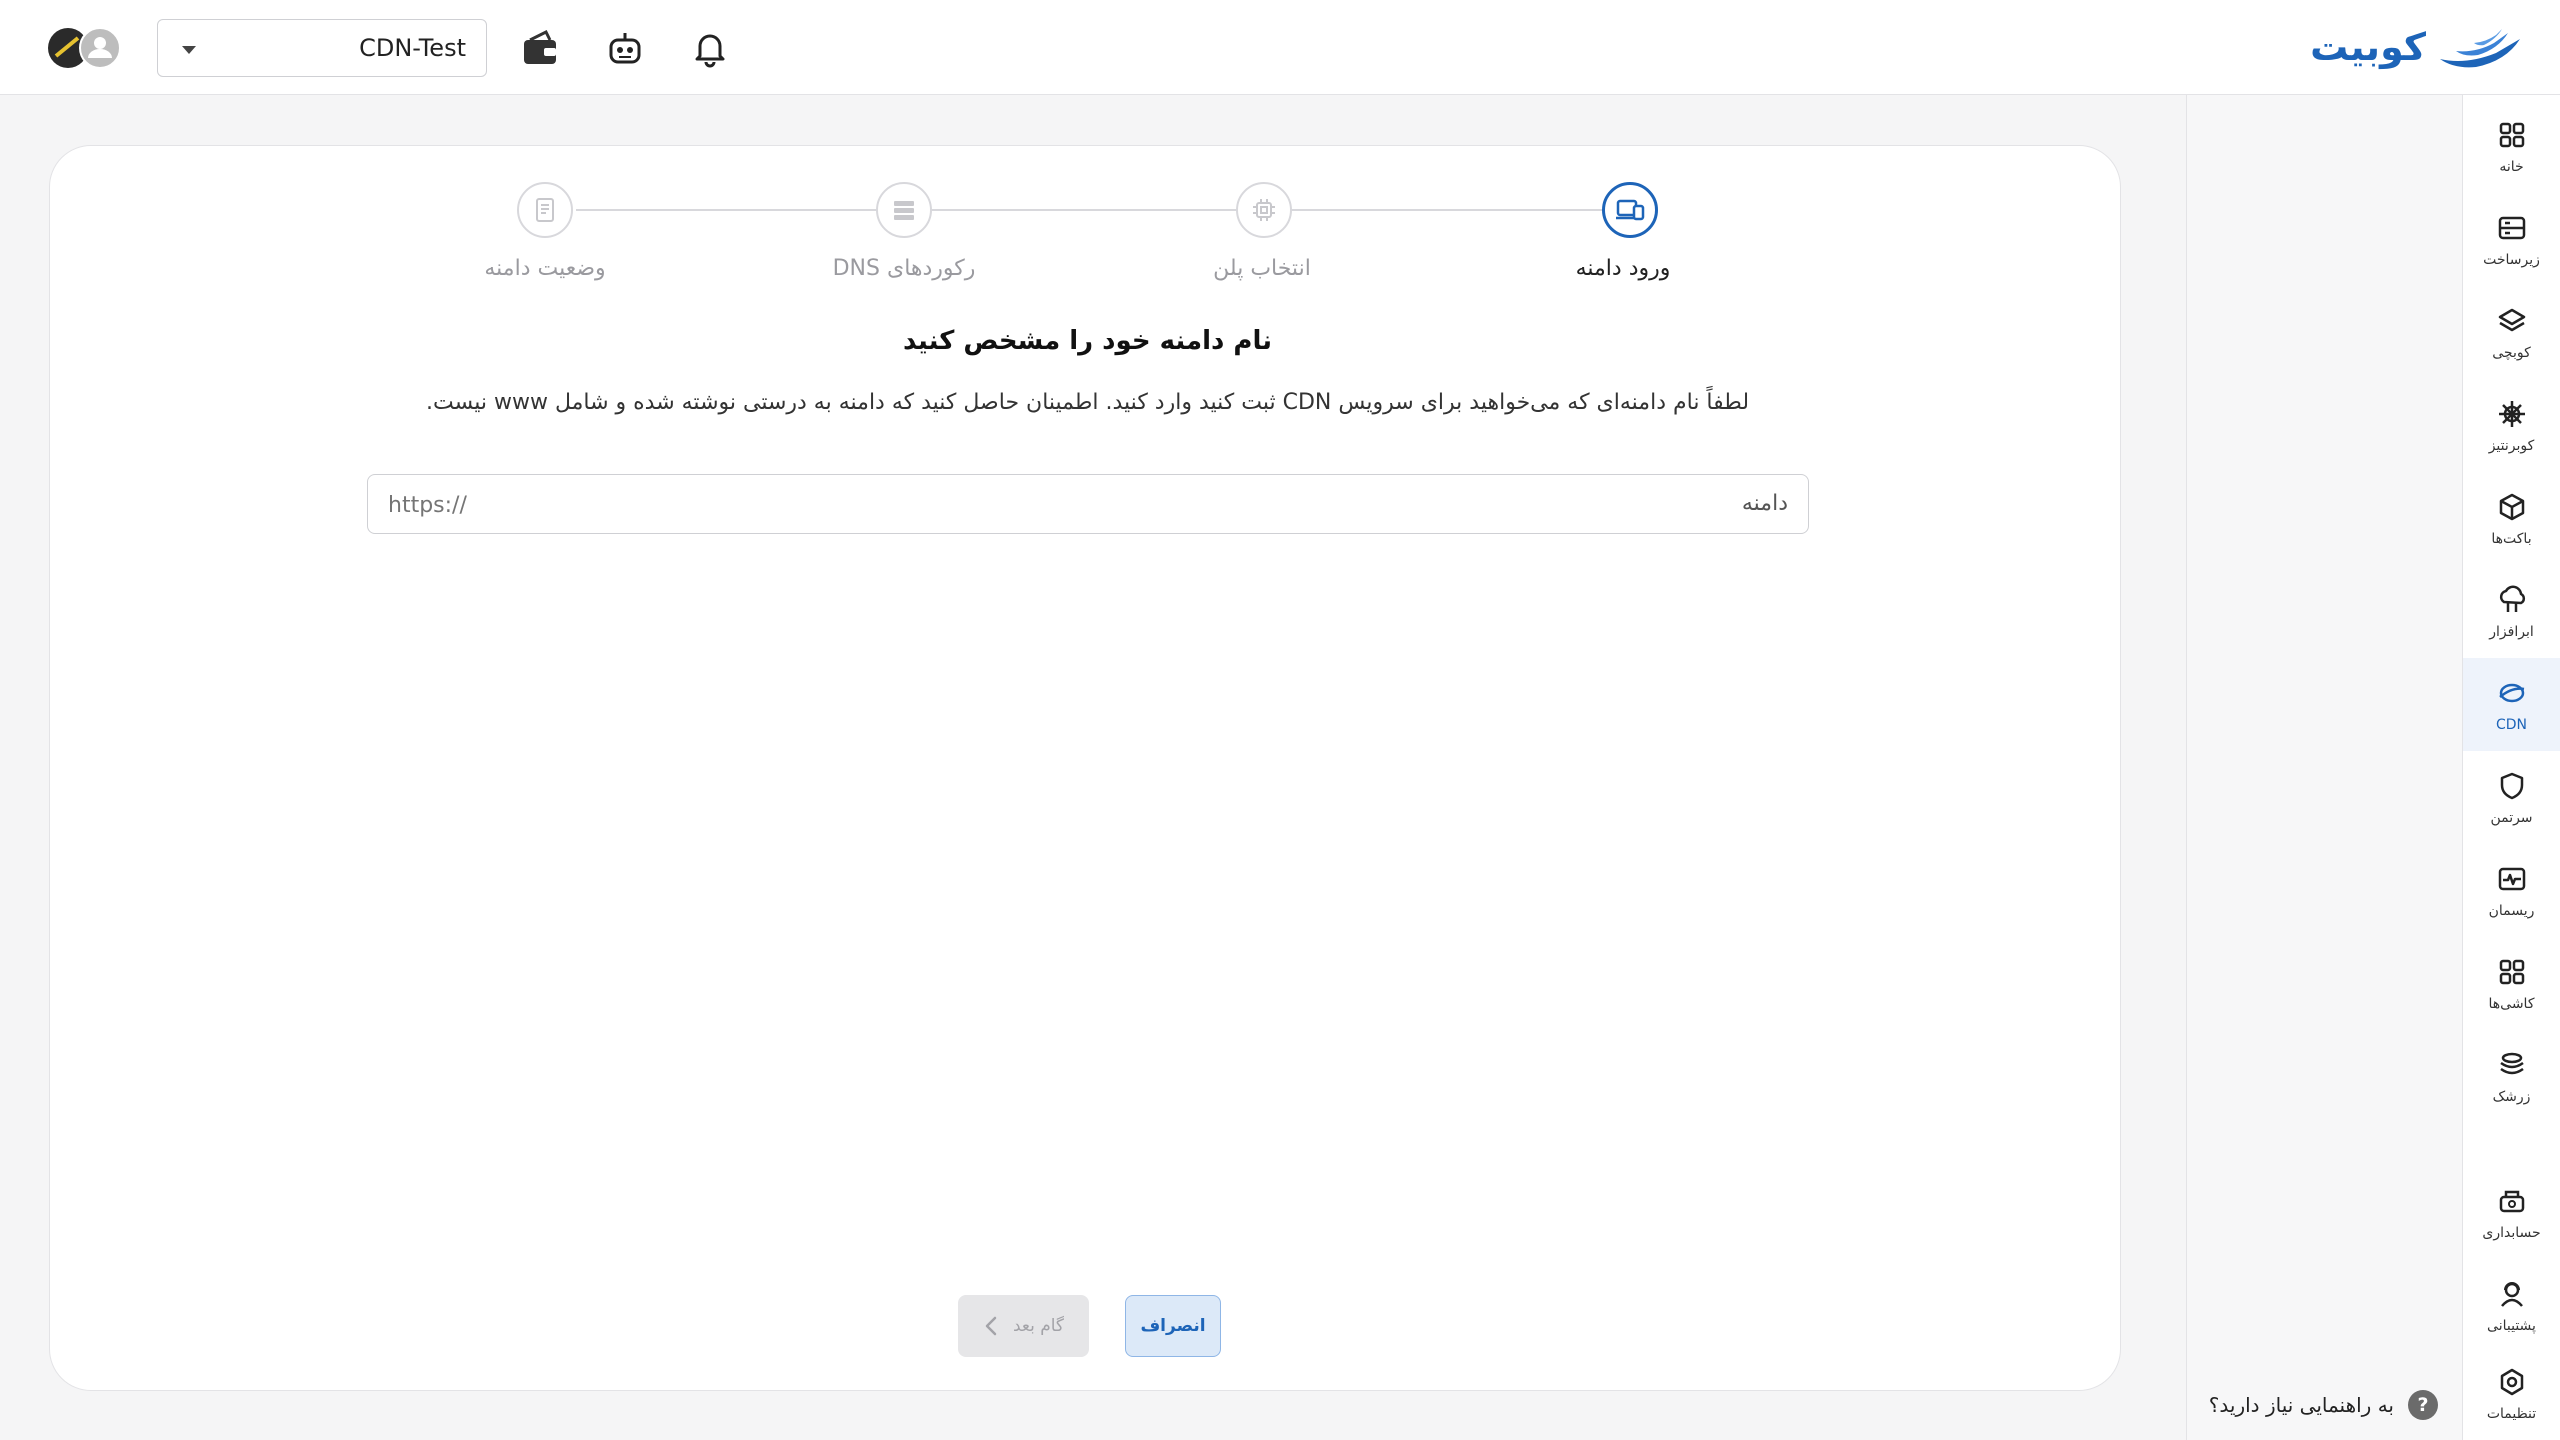 Image resolution: width=2560 pixels, height=1440 pixels. I want to click on stepper-line, so click(1103, 210).